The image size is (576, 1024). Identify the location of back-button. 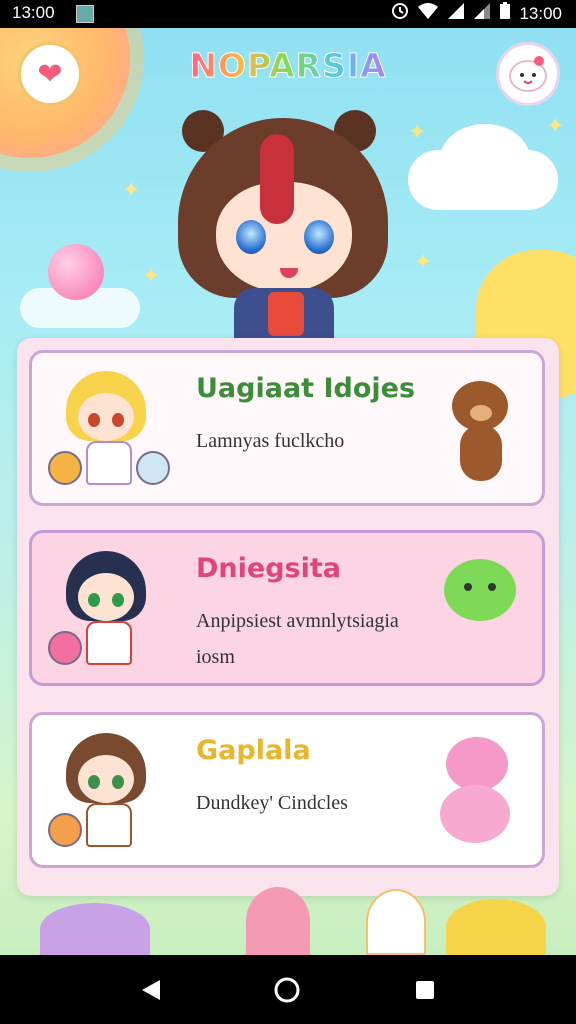
(151, 990).